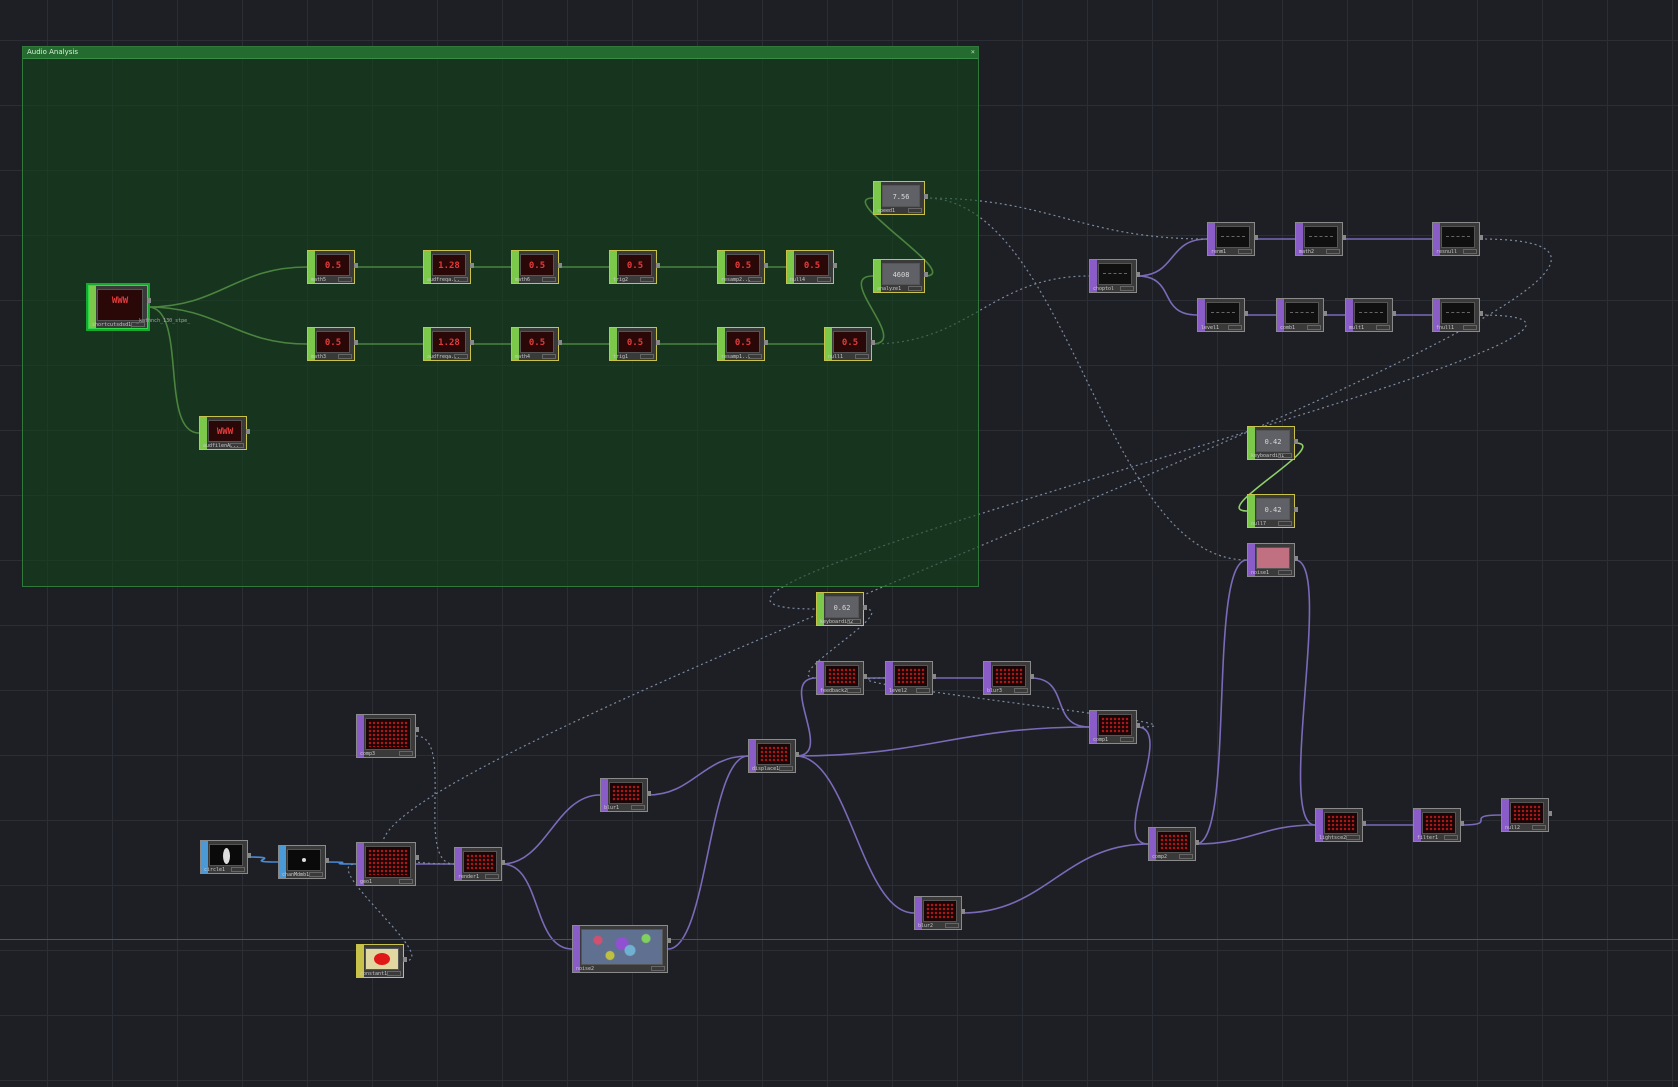 This screenshot has width=1678, height=1087. I want to click on close-icon: ×, so click(973, 52).